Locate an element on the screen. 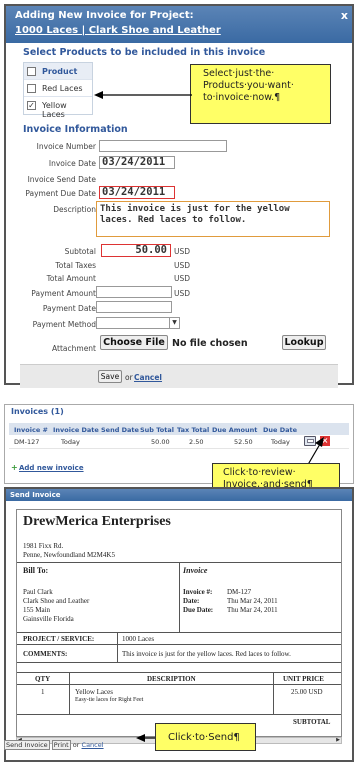  subtotal-cell: 50.00 is located at coordinates (160, 442).